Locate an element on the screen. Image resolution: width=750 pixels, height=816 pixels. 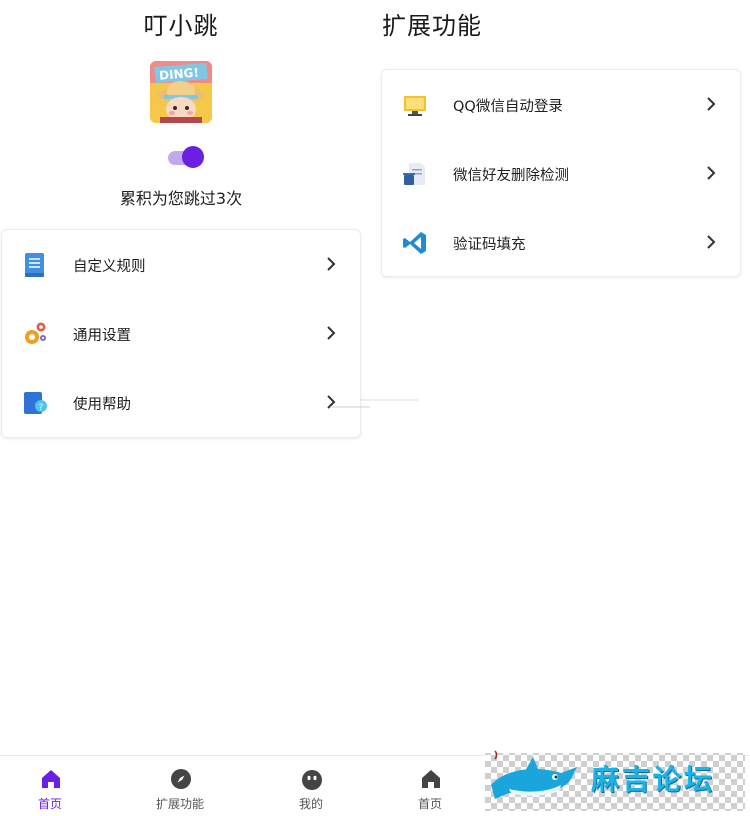
menu-item-label: 使用帮助 is located at coordinates (102, 405).